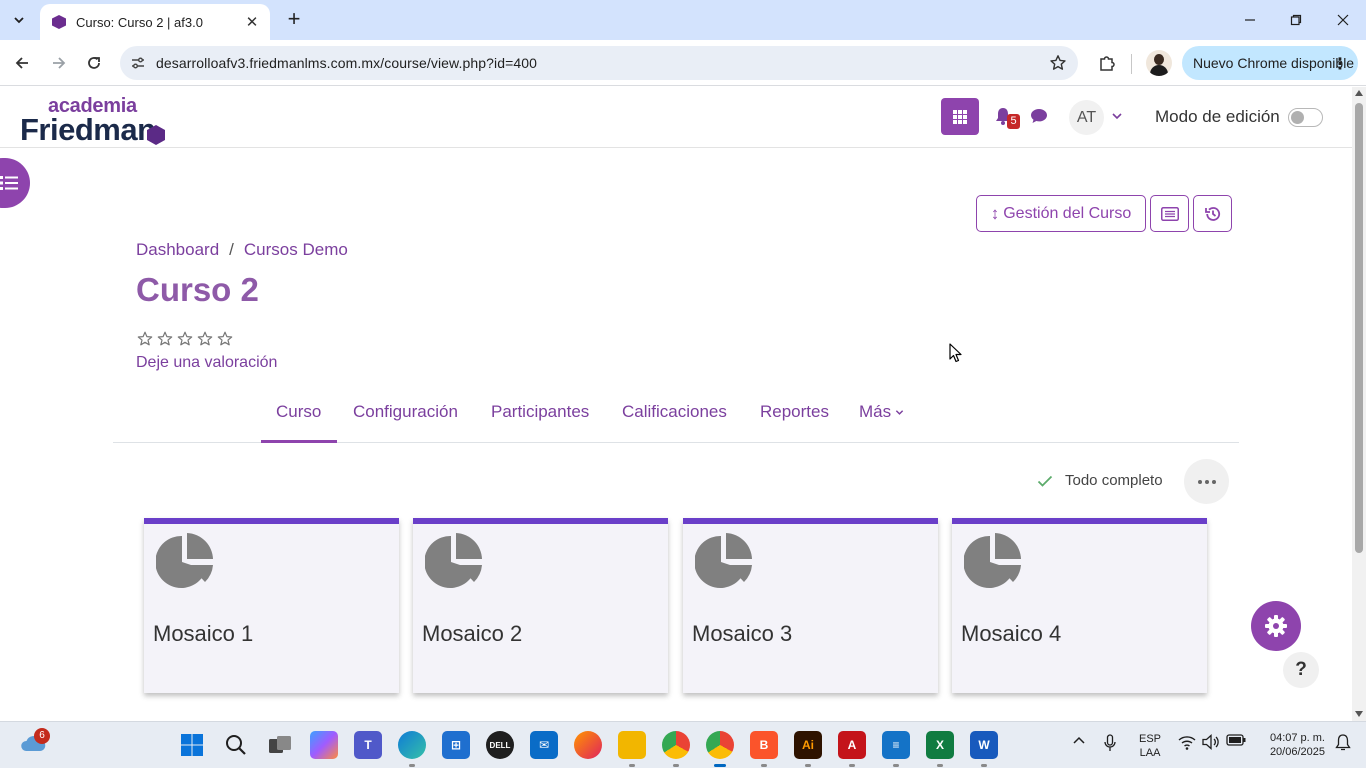  What do you see at coordinates (540, 412) in the screenshot?
I see `tab-participantes: Participantes` at bounding box center [540, 412].